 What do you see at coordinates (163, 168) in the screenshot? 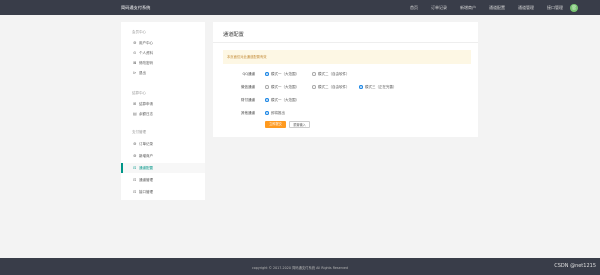
I see `sidebar-item-channel-config: ⊡ 通道配置` at bounding box center [163, 168].